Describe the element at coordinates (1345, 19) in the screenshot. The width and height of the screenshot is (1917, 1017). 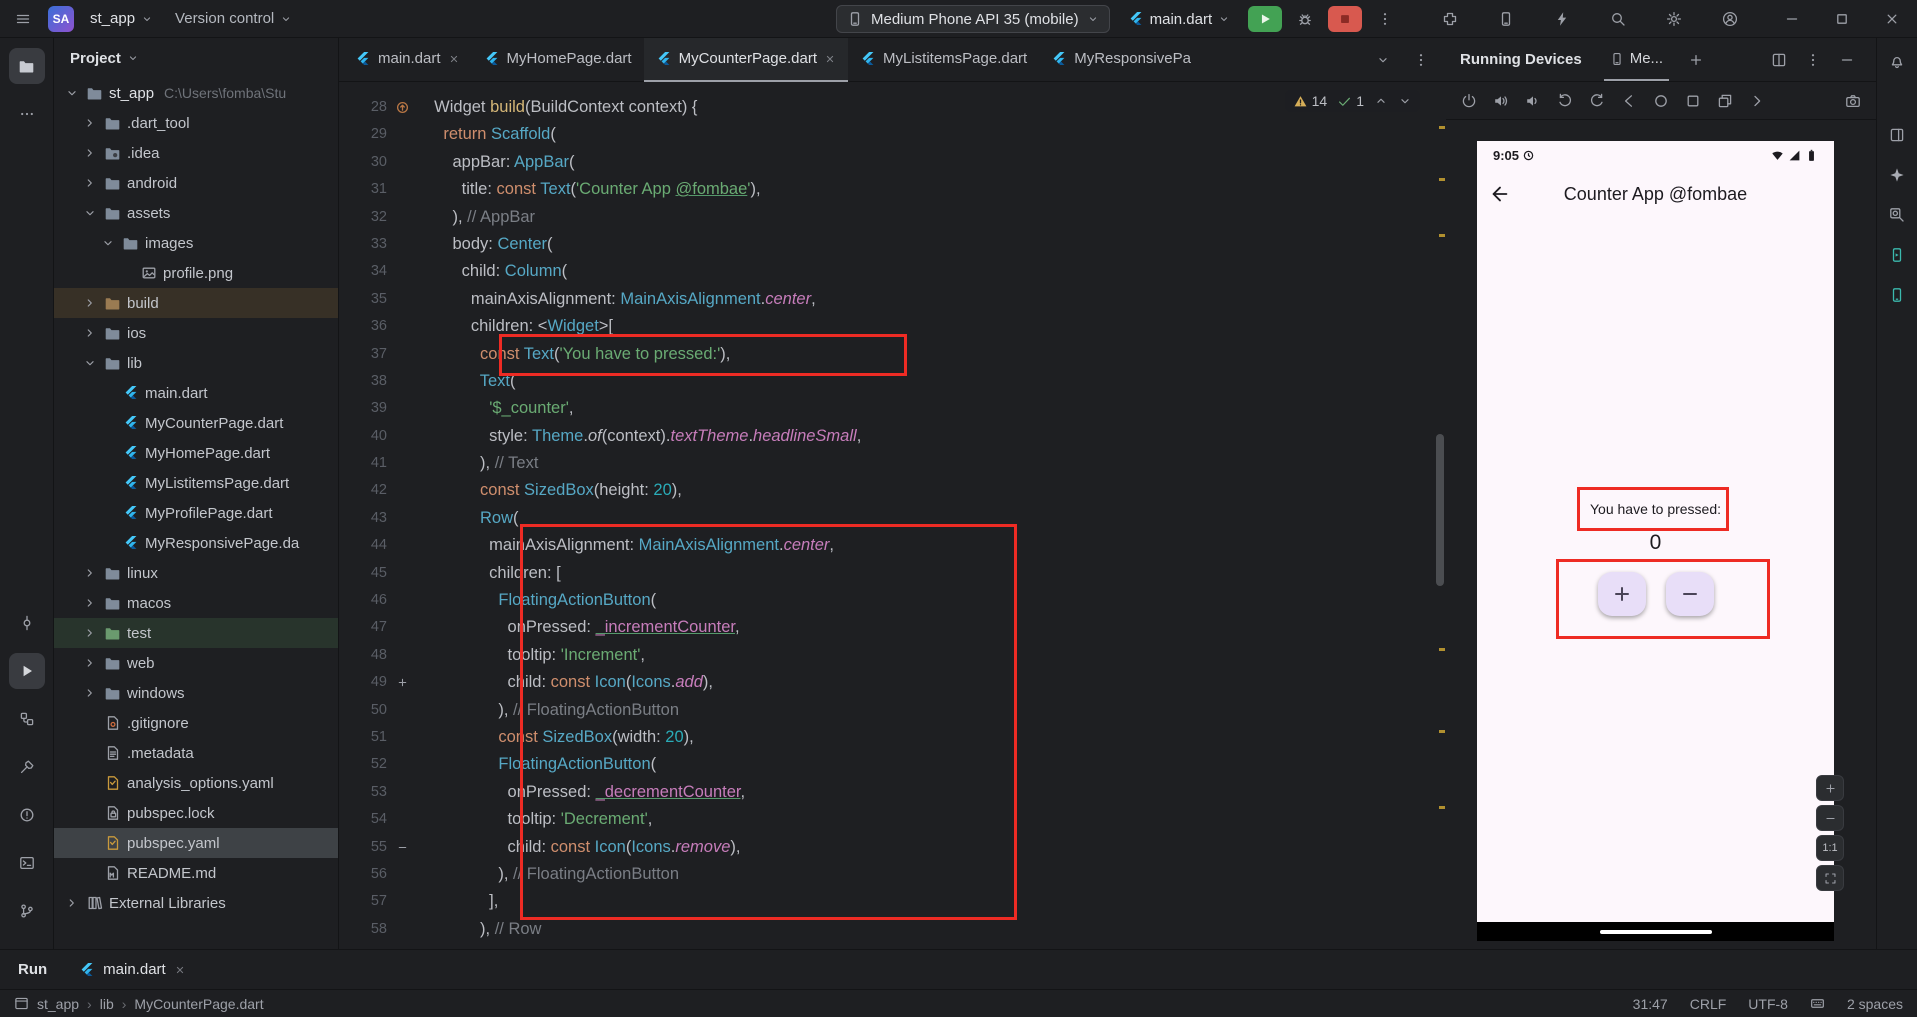
I see `stop-button` at that location.